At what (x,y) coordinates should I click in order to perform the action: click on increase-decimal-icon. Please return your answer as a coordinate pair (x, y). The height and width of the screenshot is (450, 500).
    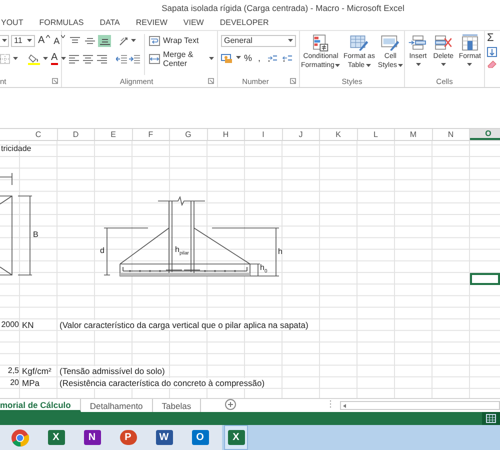
    Looking at the image, I should click on (272, 57).